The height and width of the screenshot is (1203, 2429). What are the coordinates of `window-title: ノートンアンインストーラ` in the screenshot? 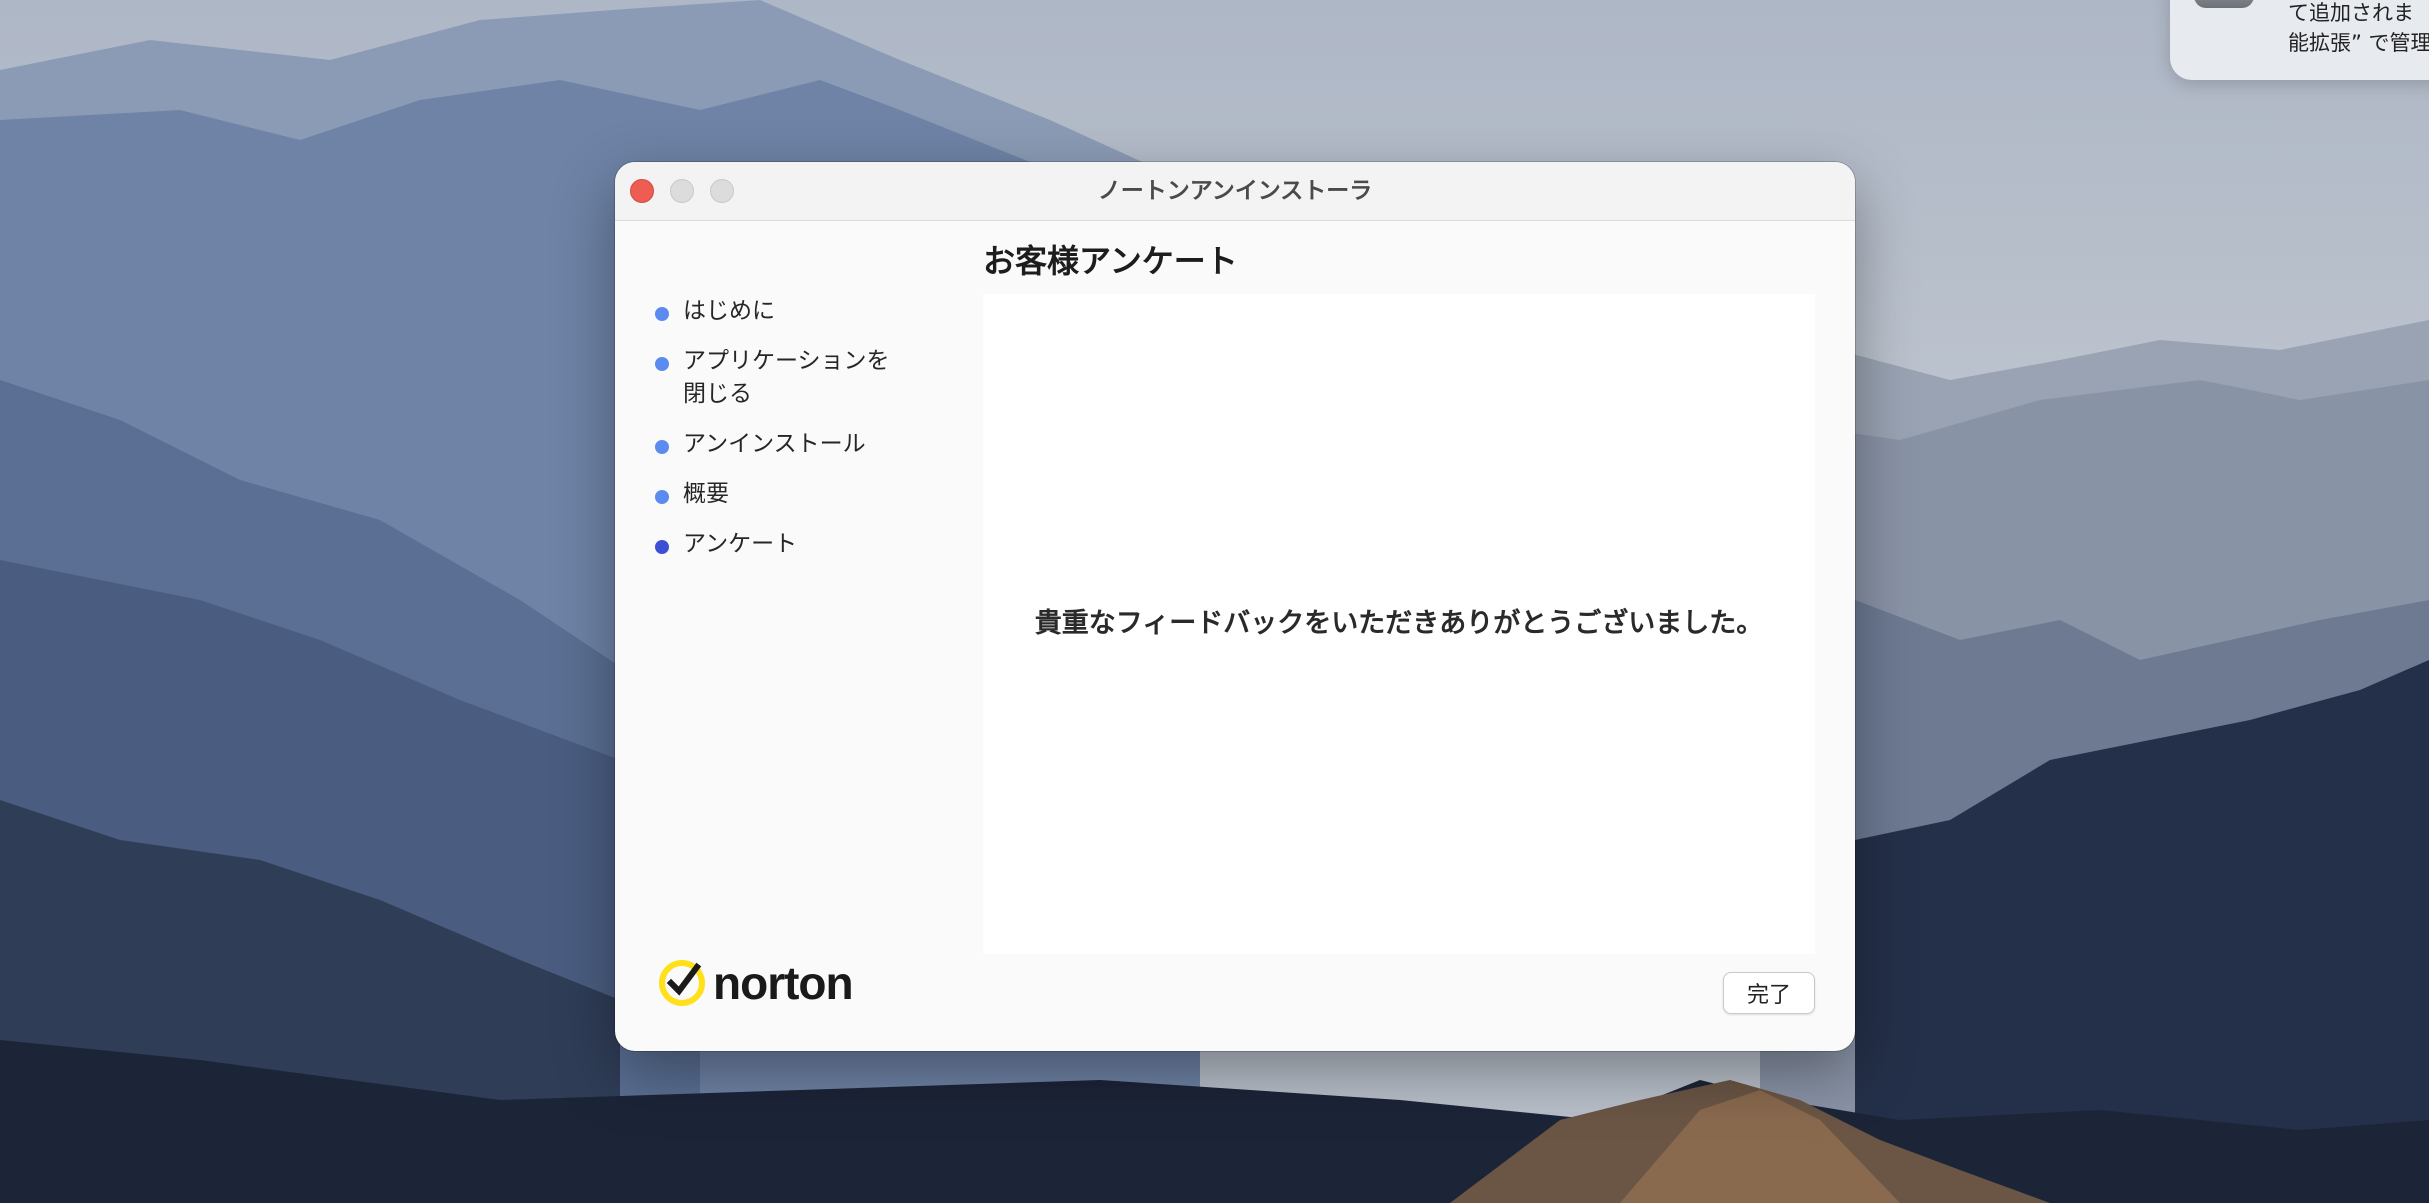 It's located at (1235, 191).